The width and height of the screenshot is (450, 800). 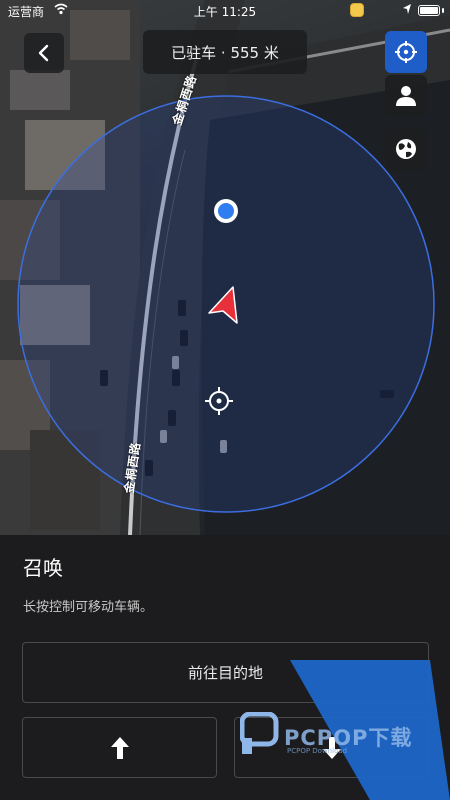 I want to click on crosshair-icon, so click(x=406, y=52).